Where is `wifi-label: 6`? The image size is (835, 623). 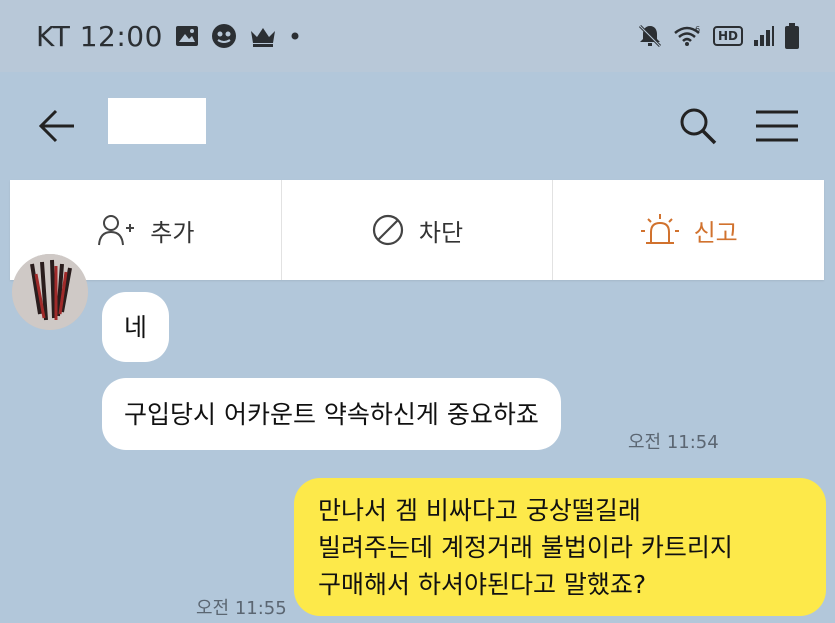
wifi-label: 6 is located at coordinates (697, 29).